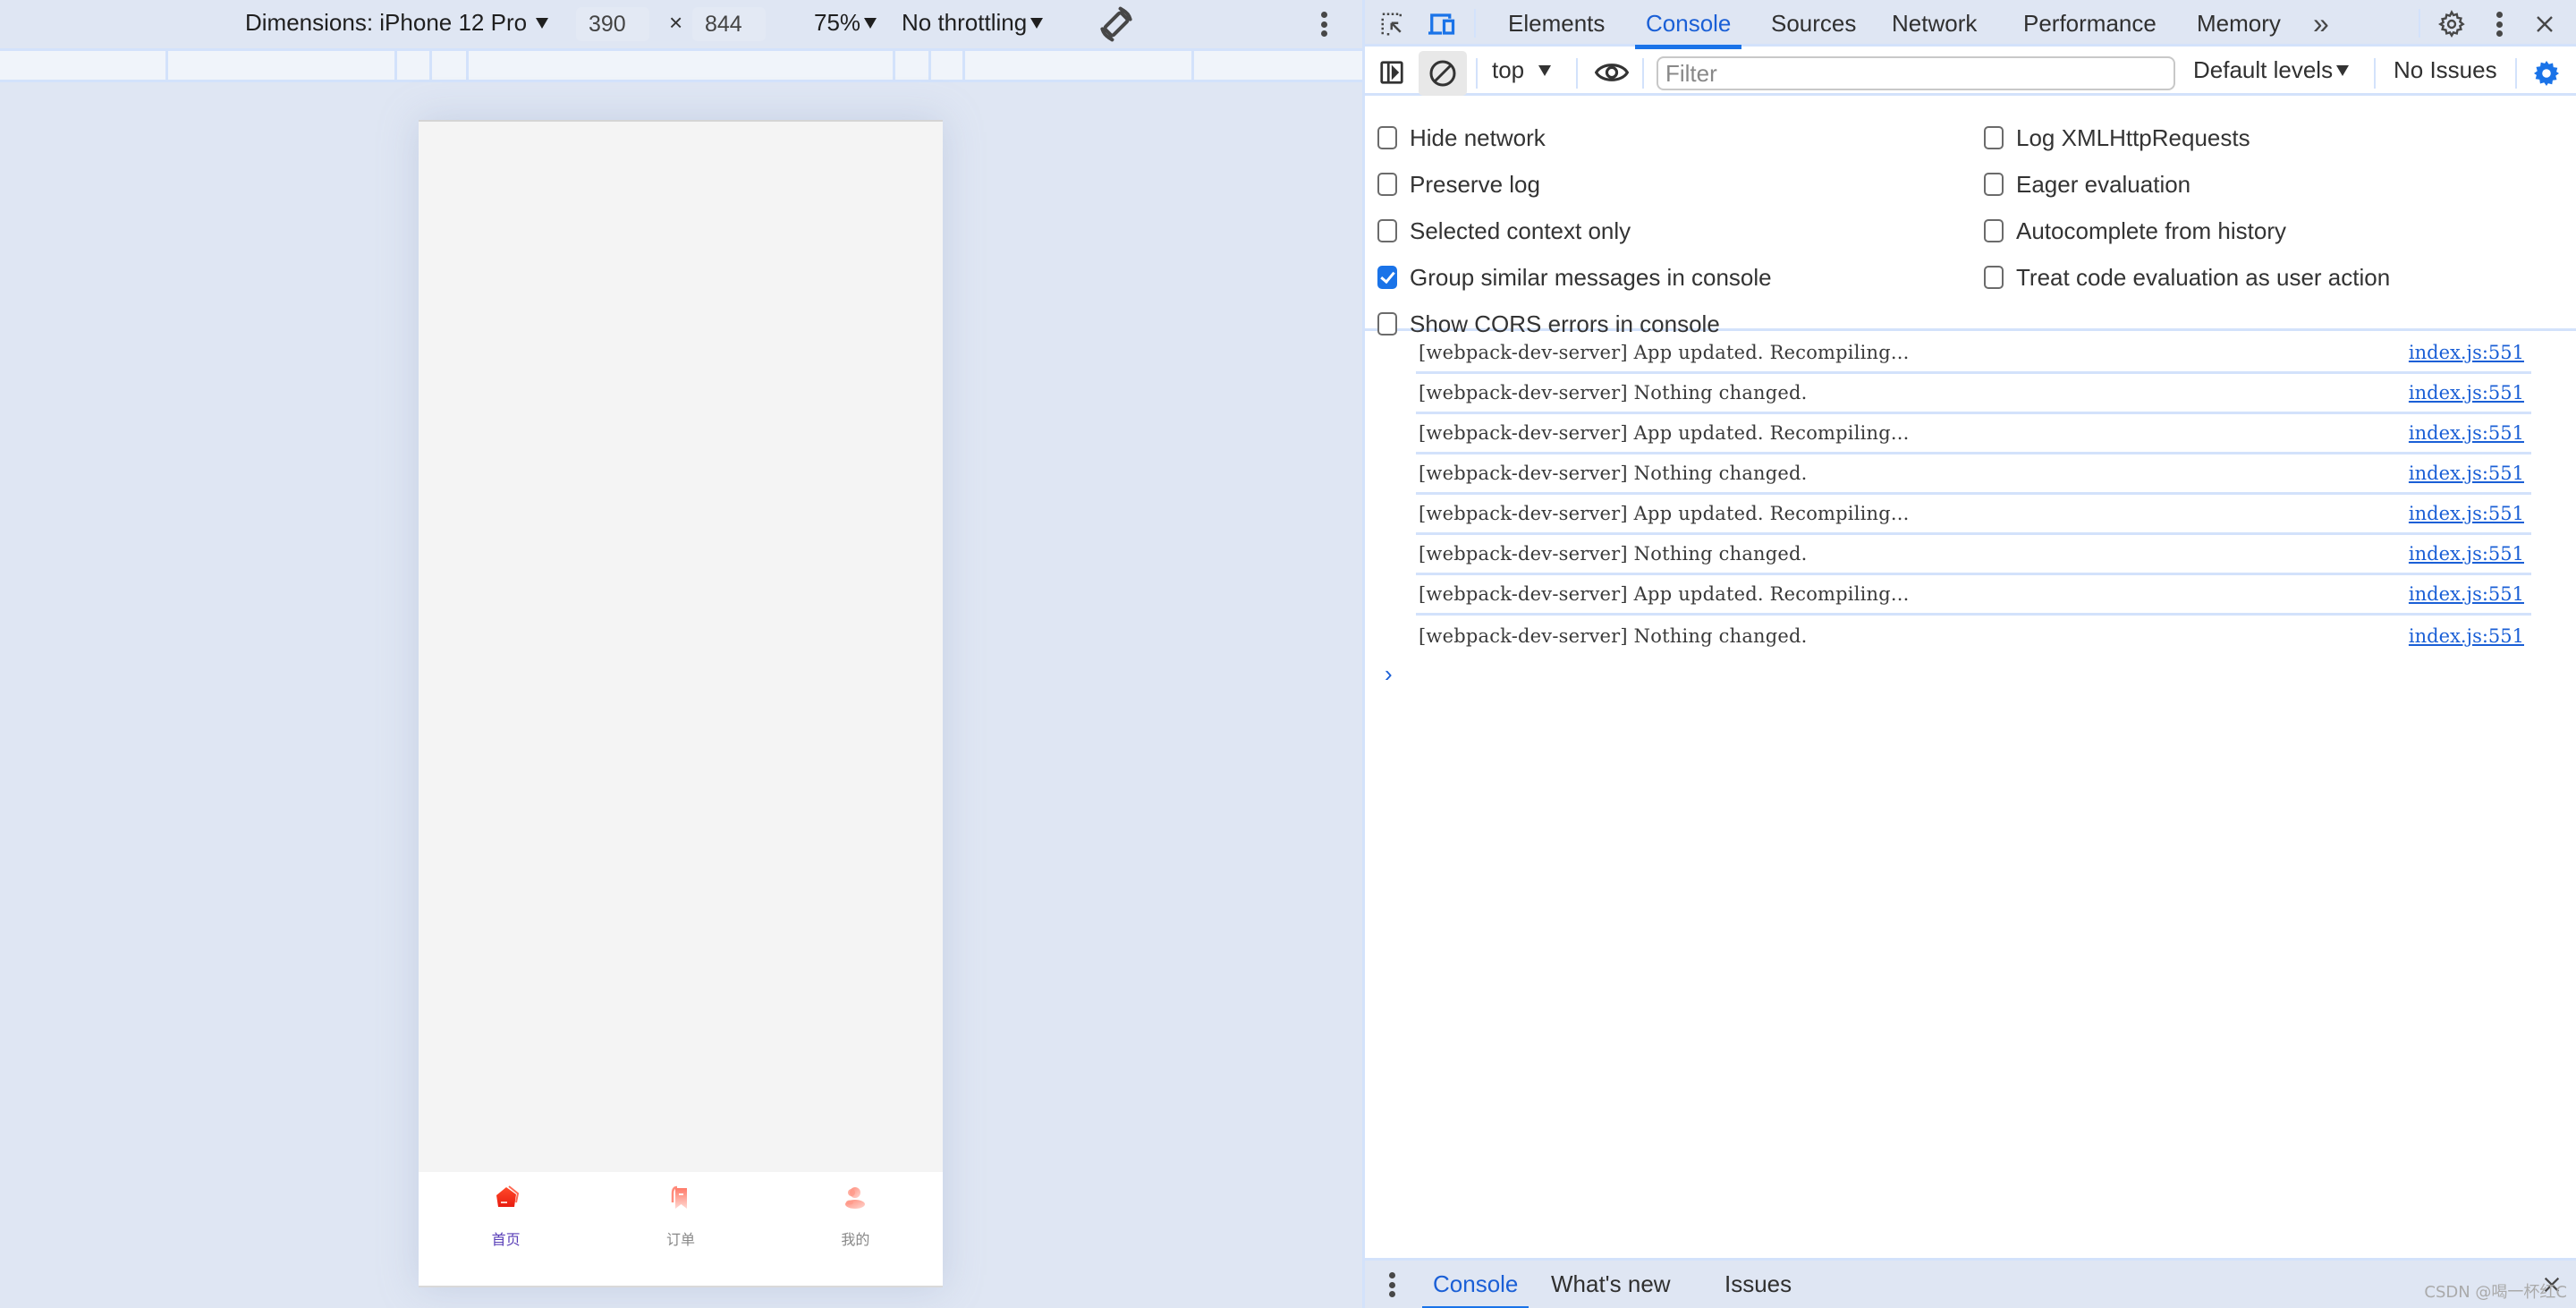 This screenshot has width=2576, height=1308. I want to click on console-toolbar: top Default levels No Issues, so click(1970, 72).